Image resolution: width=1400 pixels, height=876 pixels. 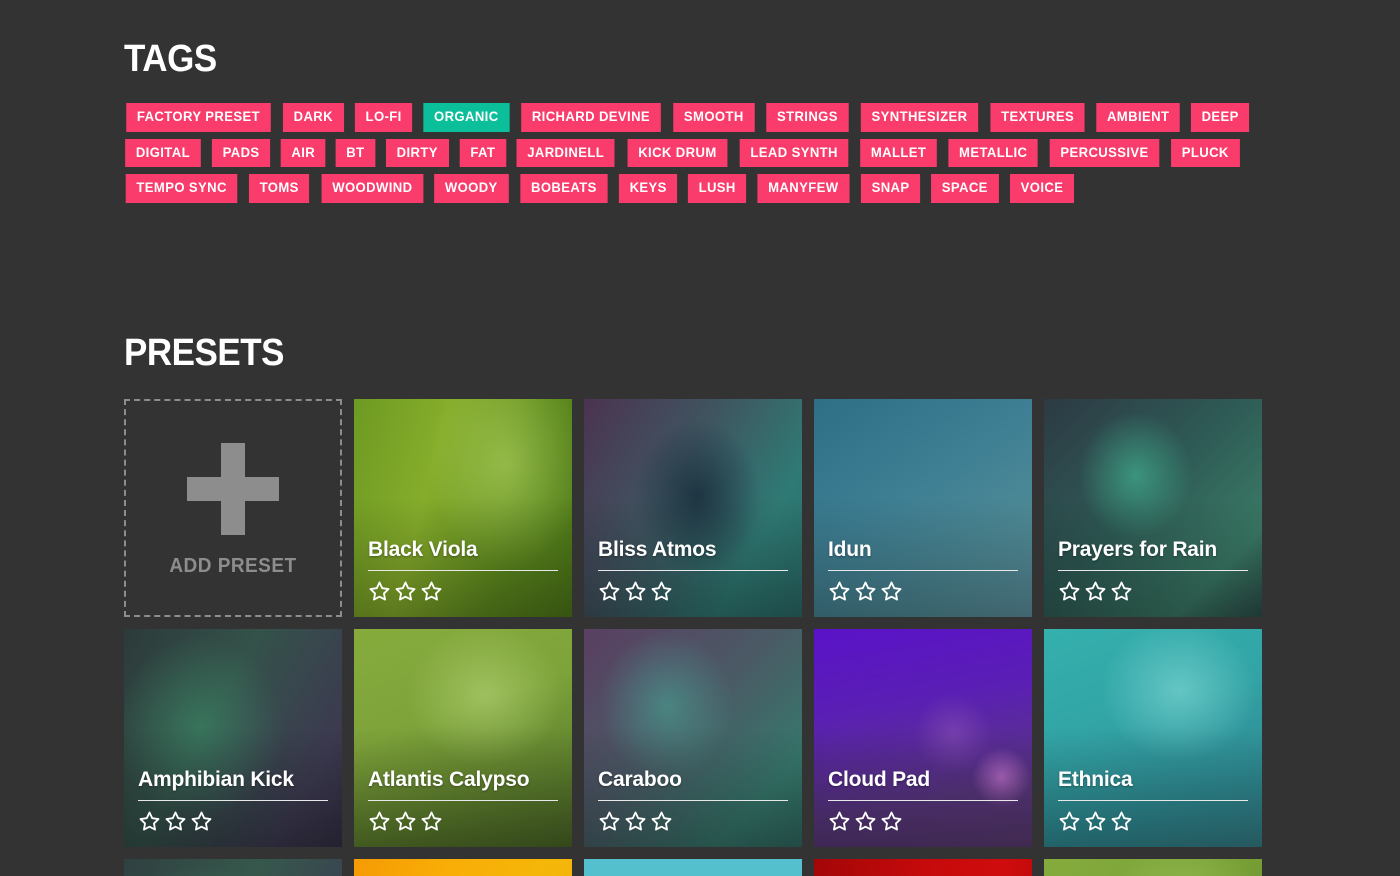 I want to click on tag-mallet: MALLET, so click(x=898, y=152).